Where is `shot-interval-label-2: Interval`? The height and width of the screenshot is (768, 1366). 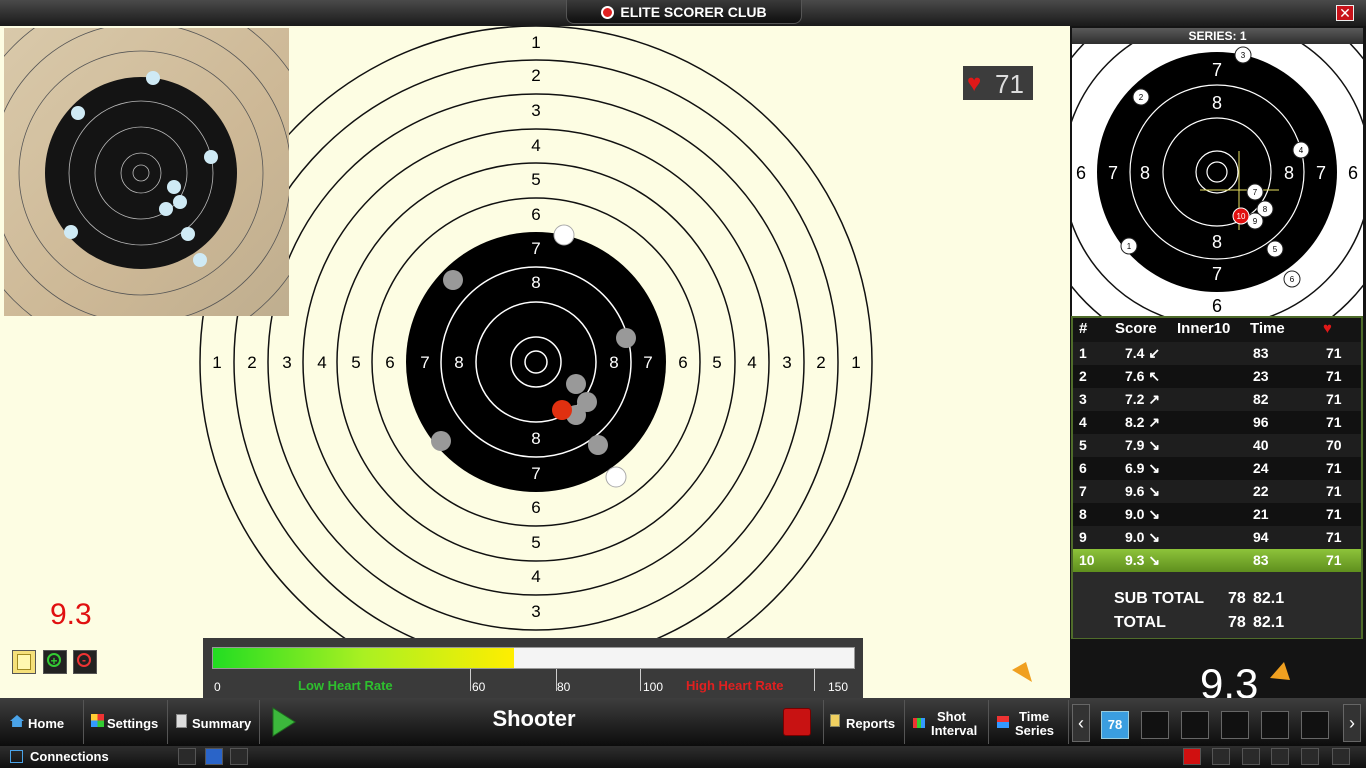 shot-interval-label-2: Interval is located at coordinates (954, 730).